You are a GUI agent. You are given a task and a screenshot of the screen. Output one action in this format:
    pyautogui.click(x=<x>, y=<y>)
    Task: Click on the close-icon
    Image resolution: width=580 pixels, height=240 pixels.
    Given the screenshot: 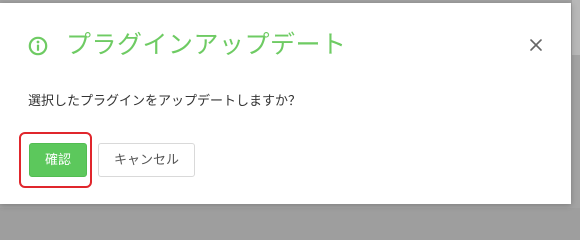 What is the action you would take?
    pyautogui.click(x=536, y=45)
    